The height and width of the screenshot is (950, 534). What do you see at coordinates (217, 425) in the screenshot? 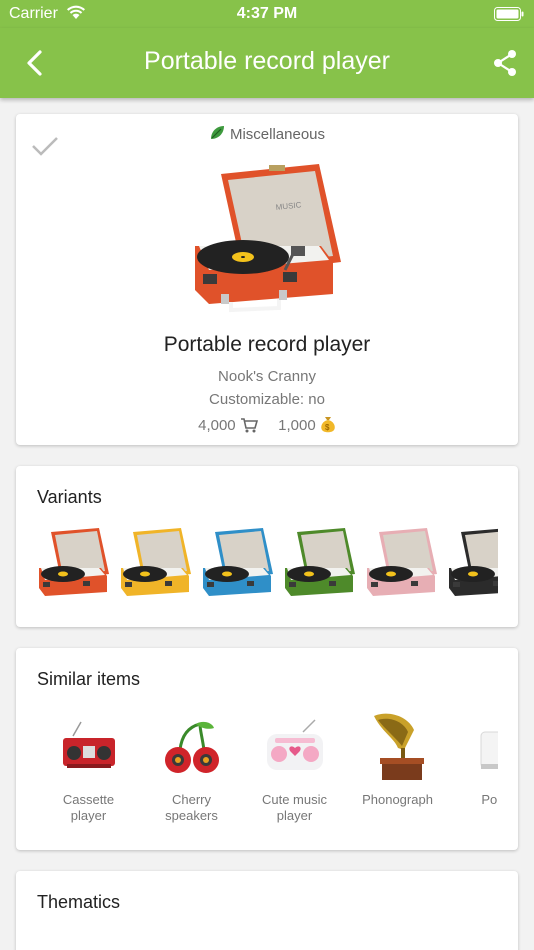
I see `buy-price: 4,000` at bounding box center [217, 425].